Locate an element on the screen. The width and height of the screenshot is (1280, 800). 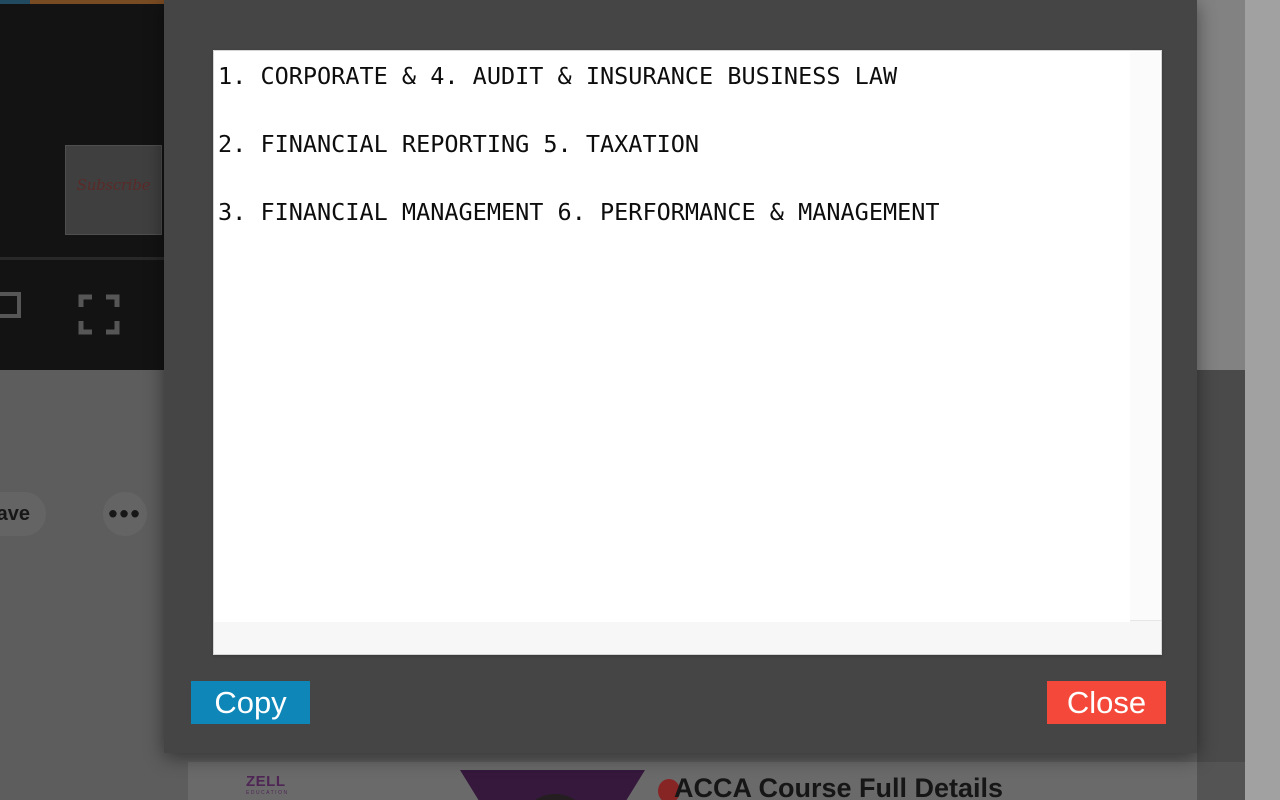
textarea-bottom-strip is located at coordinates (687, 637).